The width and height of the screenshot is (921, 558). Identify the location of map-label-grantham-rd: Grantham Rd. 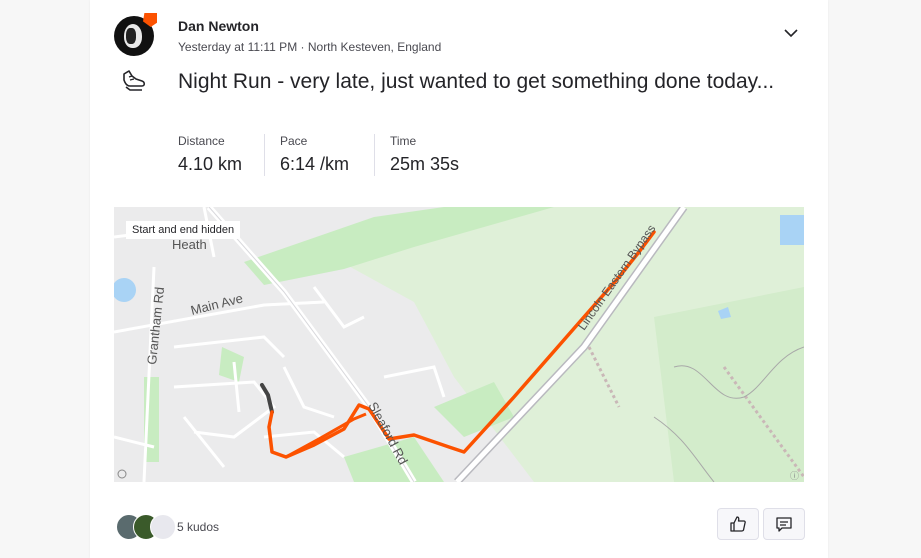
(155, 325).